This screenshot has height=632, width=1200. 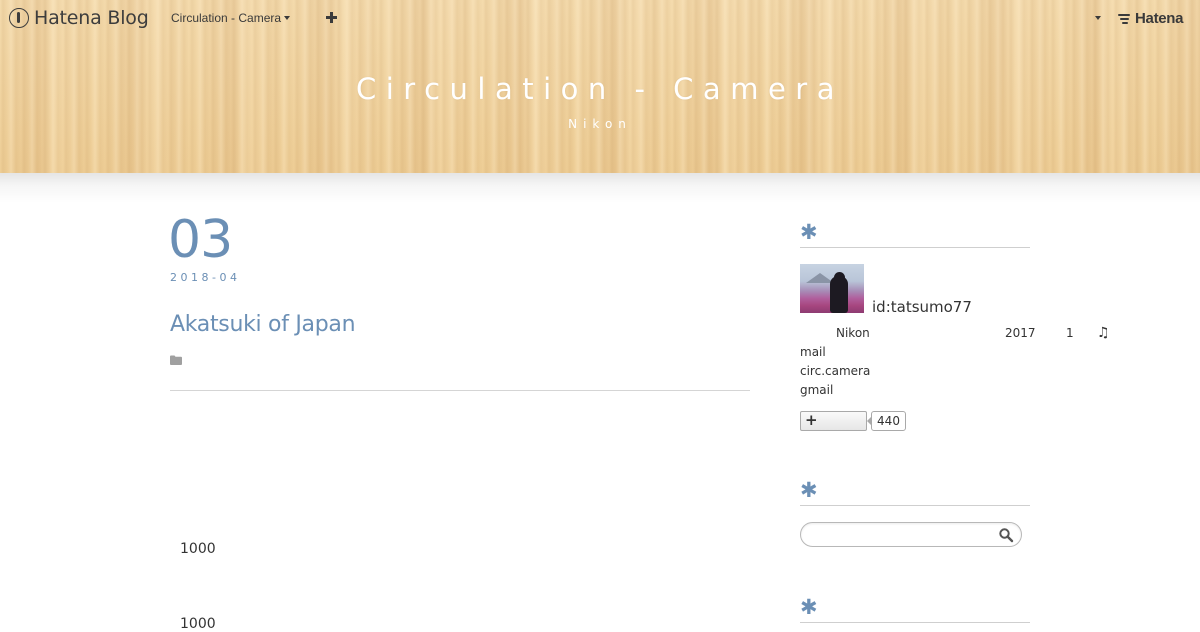 What do you see at coordinates (263, 324) in the screenshot?
I see `entry-title-link: Akatsuki of Japan` at bounding box center [263, 324].